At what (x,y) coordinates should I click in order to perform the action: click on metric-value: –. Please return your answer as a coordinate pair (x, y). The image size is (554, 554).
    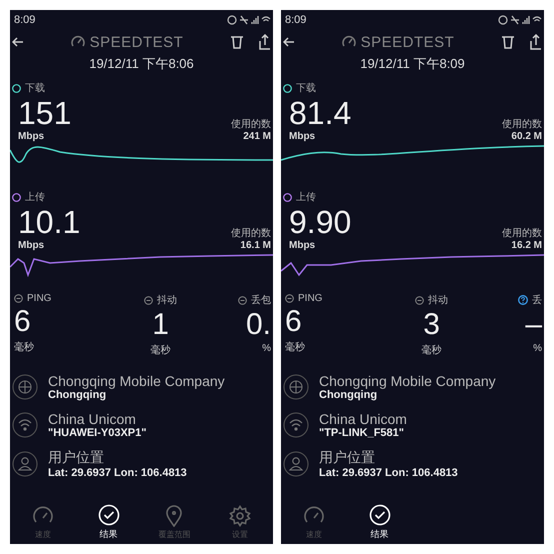
    Looking at the image, I should click on (533, 325).